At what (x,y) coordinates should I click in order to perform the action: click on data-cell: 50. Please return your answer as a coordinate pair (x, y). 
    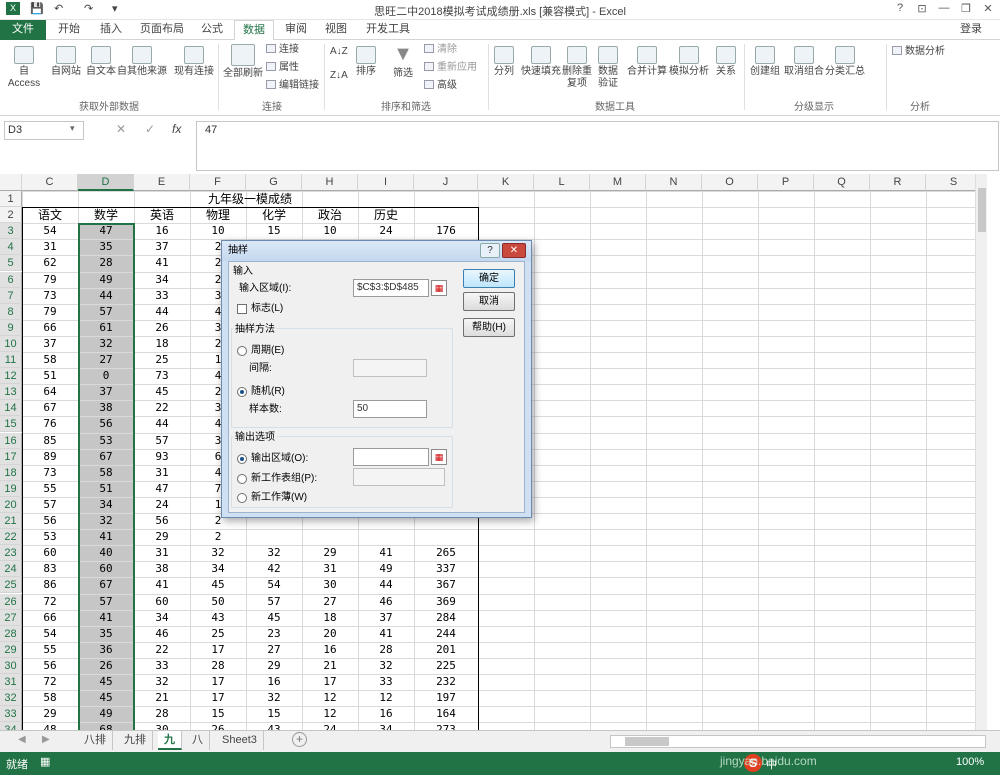
    Looking at the image, I should click on (218, 602).